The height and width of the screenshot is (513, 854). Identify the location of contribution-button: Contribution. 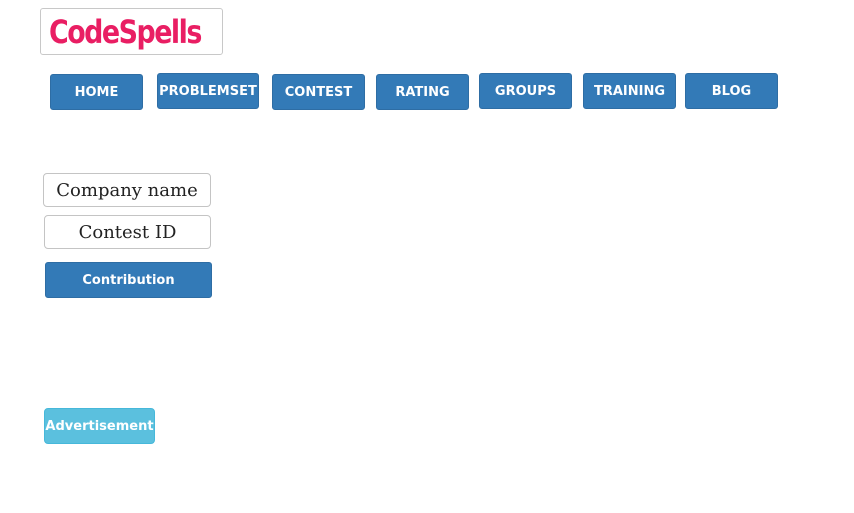
(128, 280).